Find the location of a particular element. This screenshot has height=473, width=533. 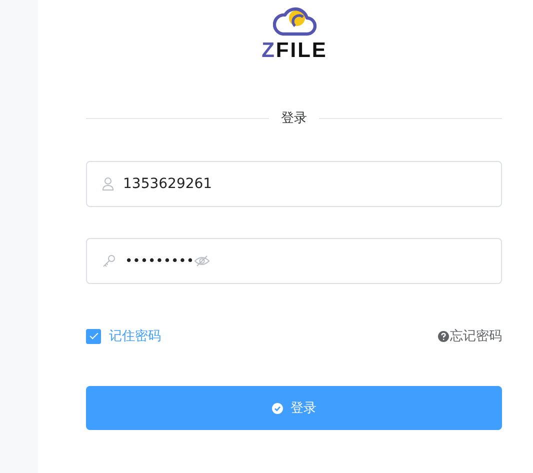

cloud-logo-icon is located at coordinates (294, 21).